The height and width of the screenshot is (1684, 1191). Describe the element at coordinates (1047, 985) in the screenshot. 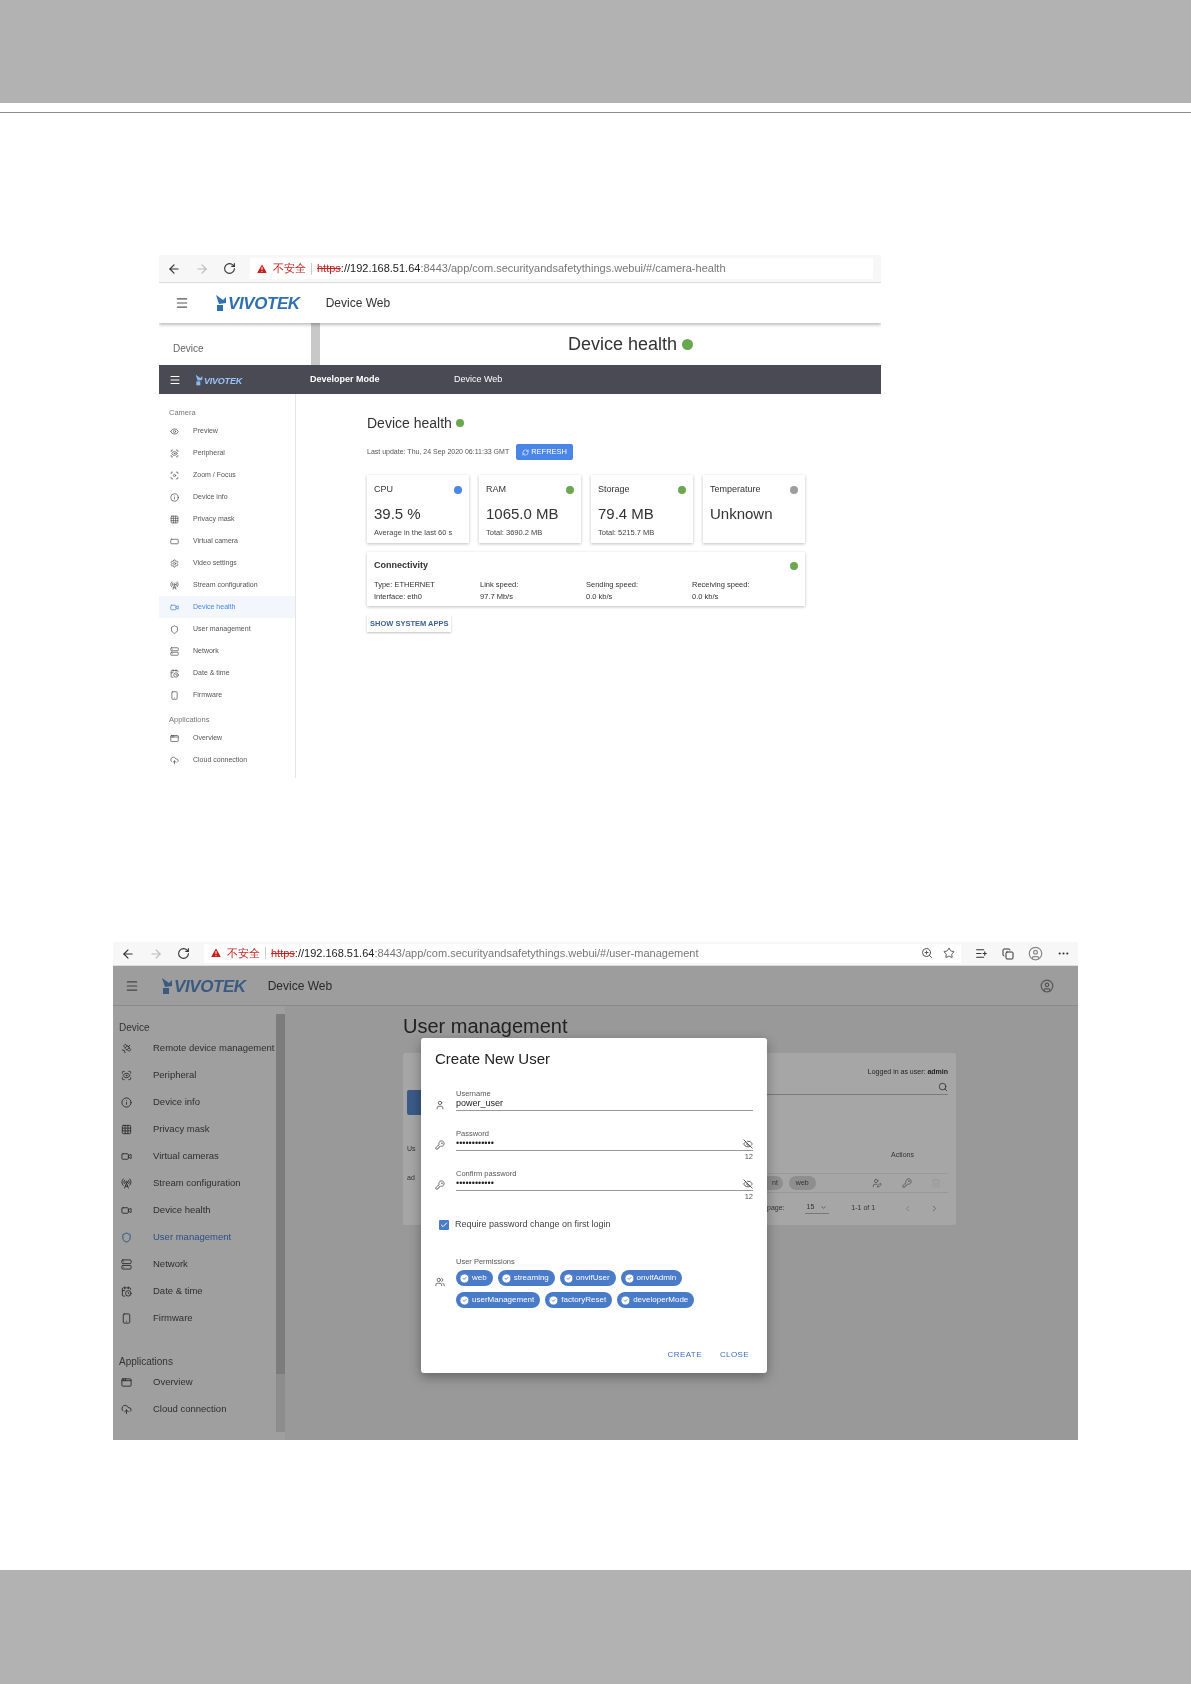

I see `account-icon` at that location.